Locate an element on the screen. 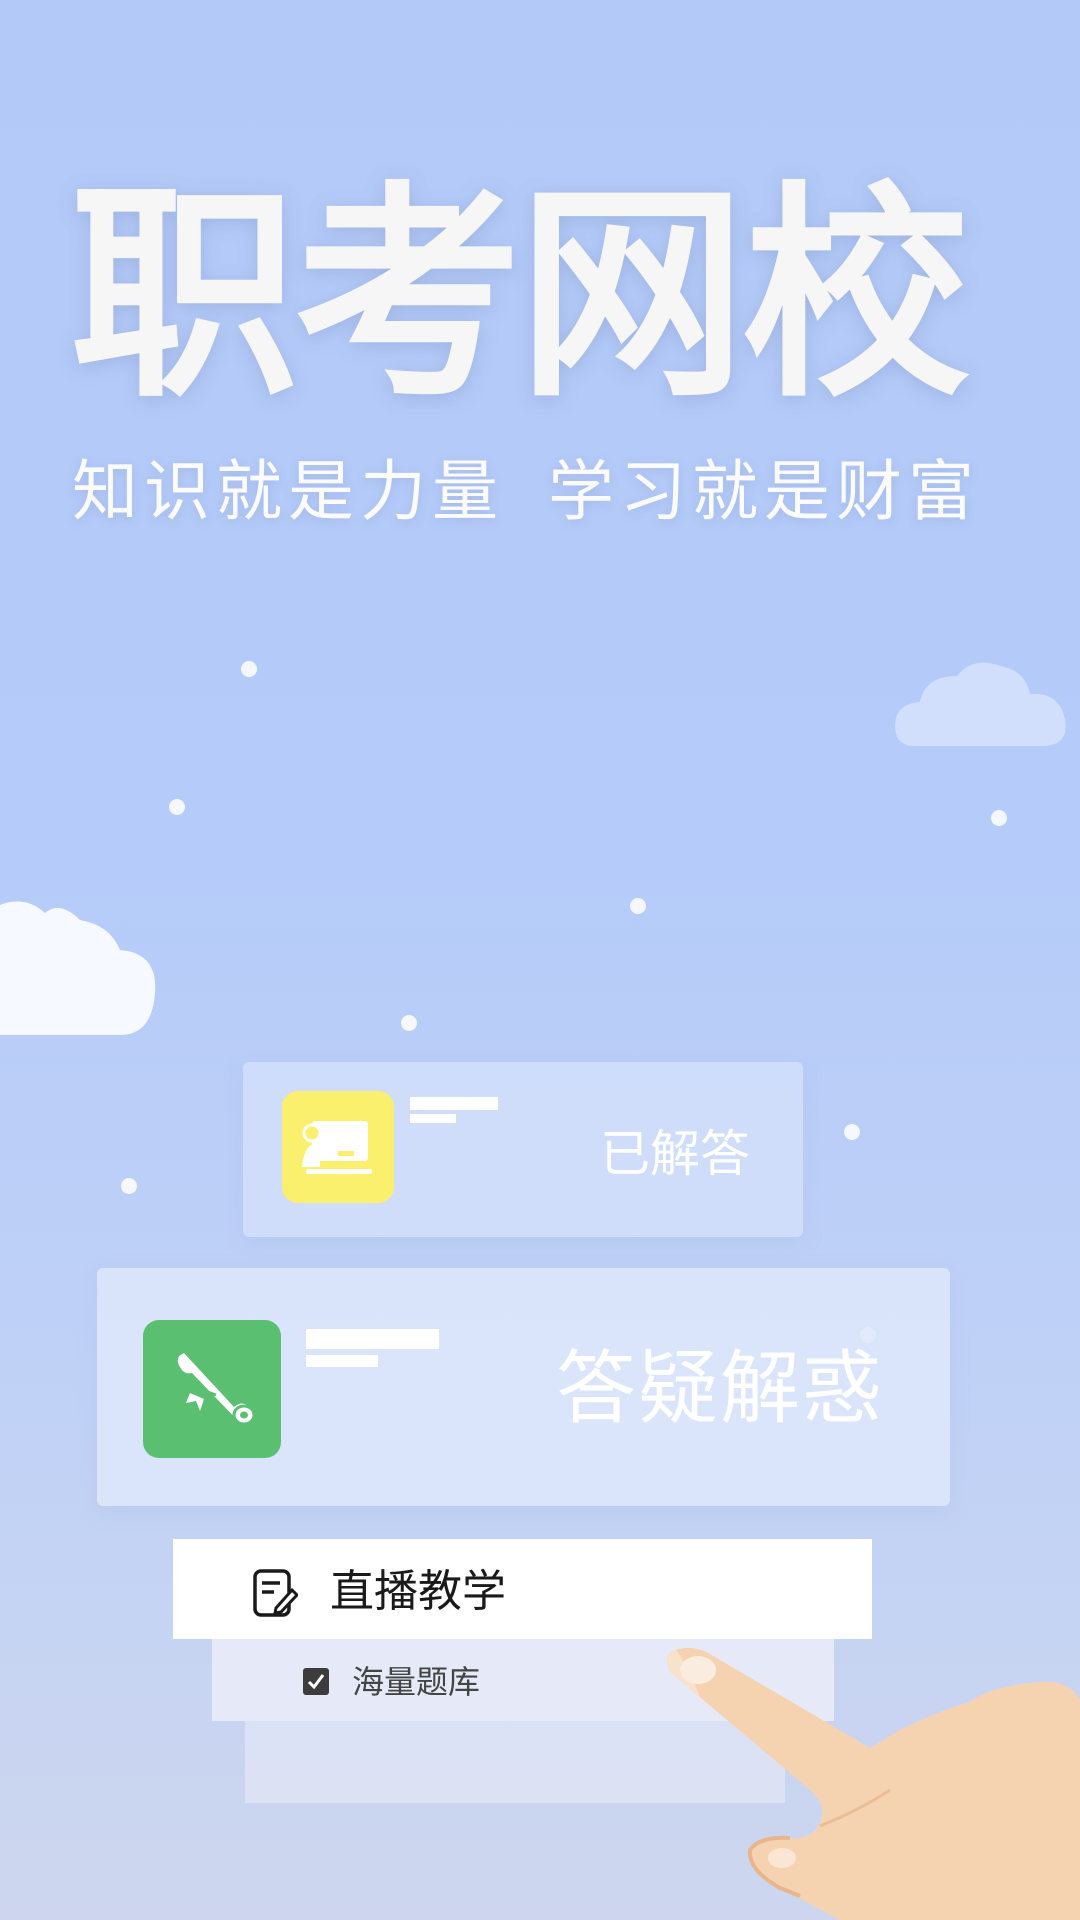  slogan-right: 学习就是财富 is located at coordinates (764, 491).